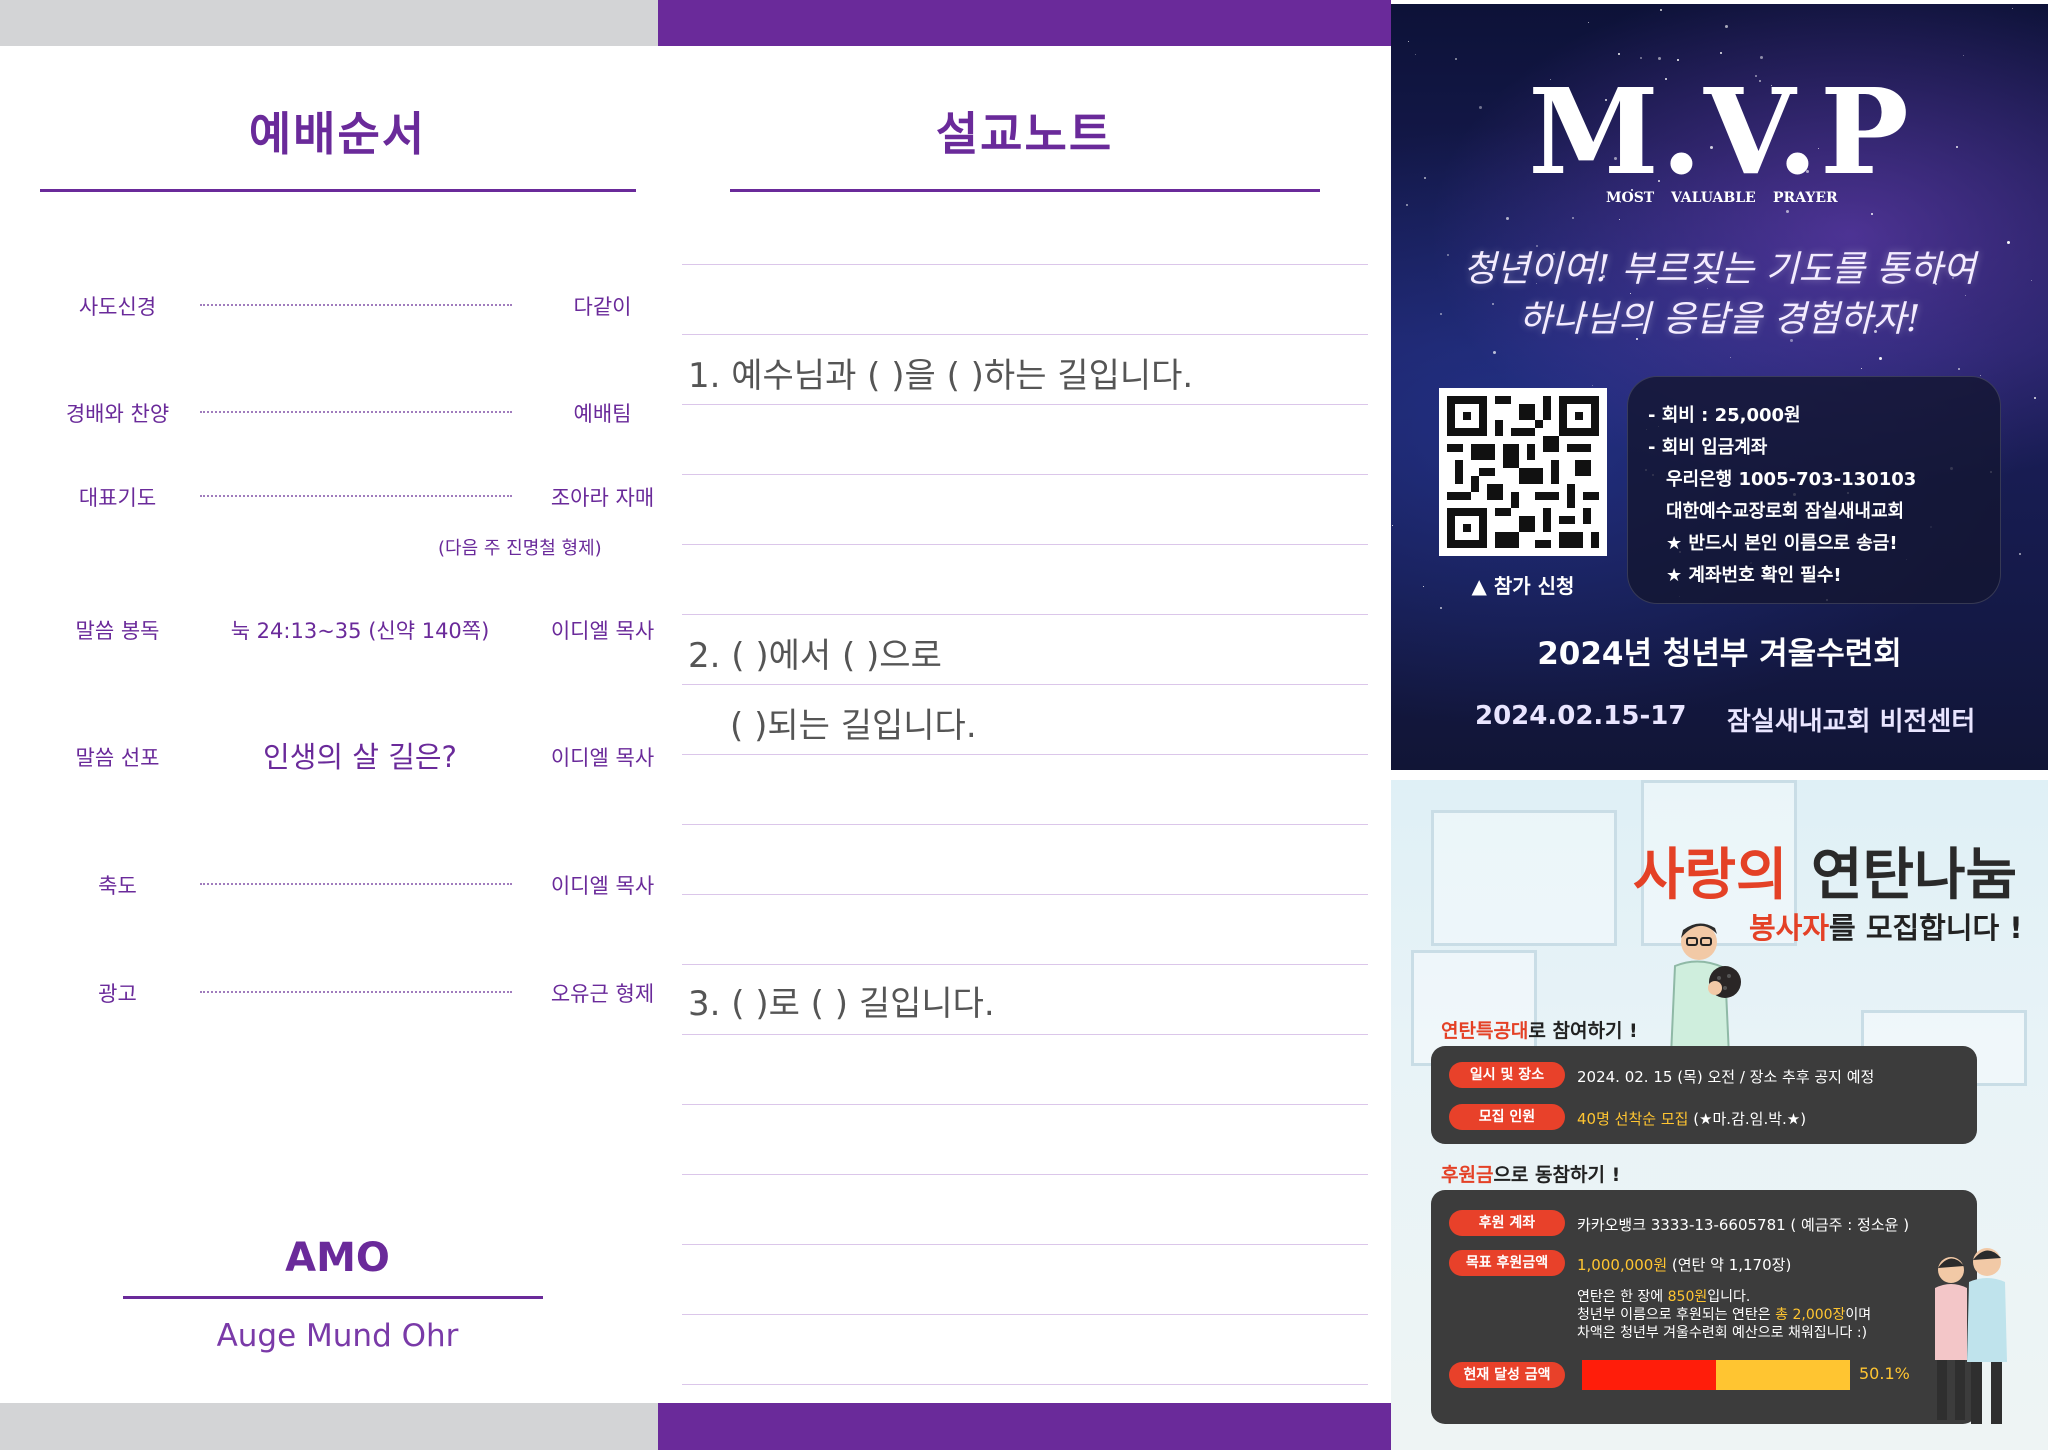 The width and height of the screenshot is (2048, 1450). I want to click on fill-in-line-1: 1. 예수님과 ( )을 ( )하는 길입니다., so click(941, 376).